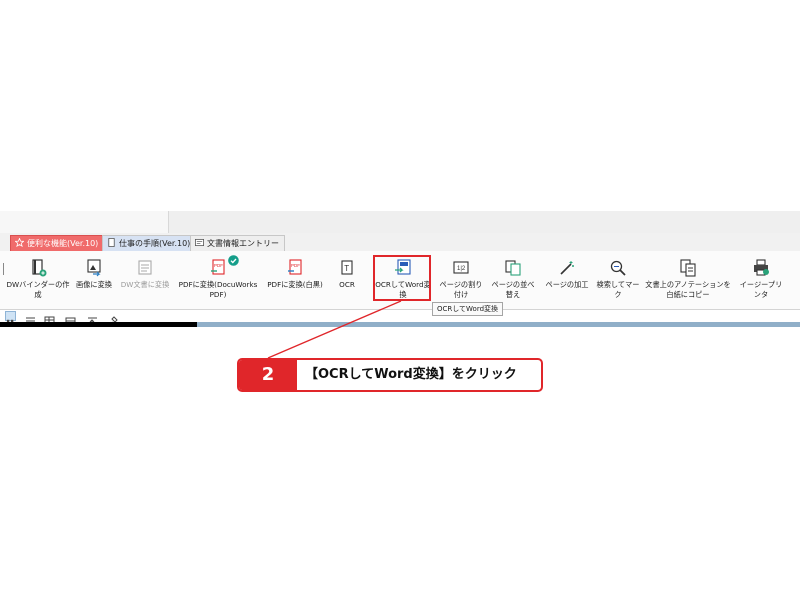 Image resolution: width=800 pixels, height=600 pixels. I want to click on instruction-callout: 2 【OCRしてWord変換】をクリック, so click(390, 375).